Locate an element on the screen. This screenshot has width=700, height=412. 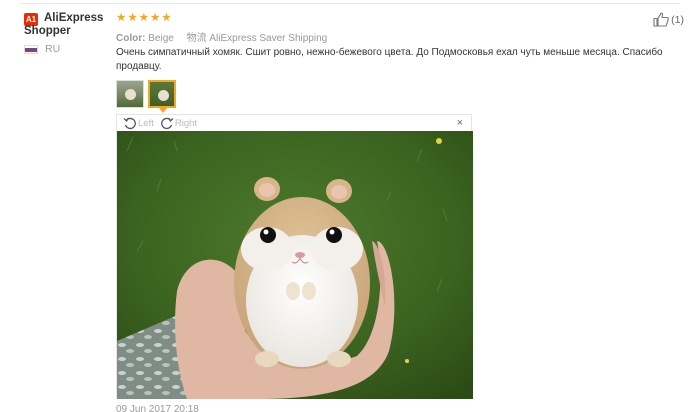
viewer-toolbar: Left Right × is located at coordinates (294, 123).